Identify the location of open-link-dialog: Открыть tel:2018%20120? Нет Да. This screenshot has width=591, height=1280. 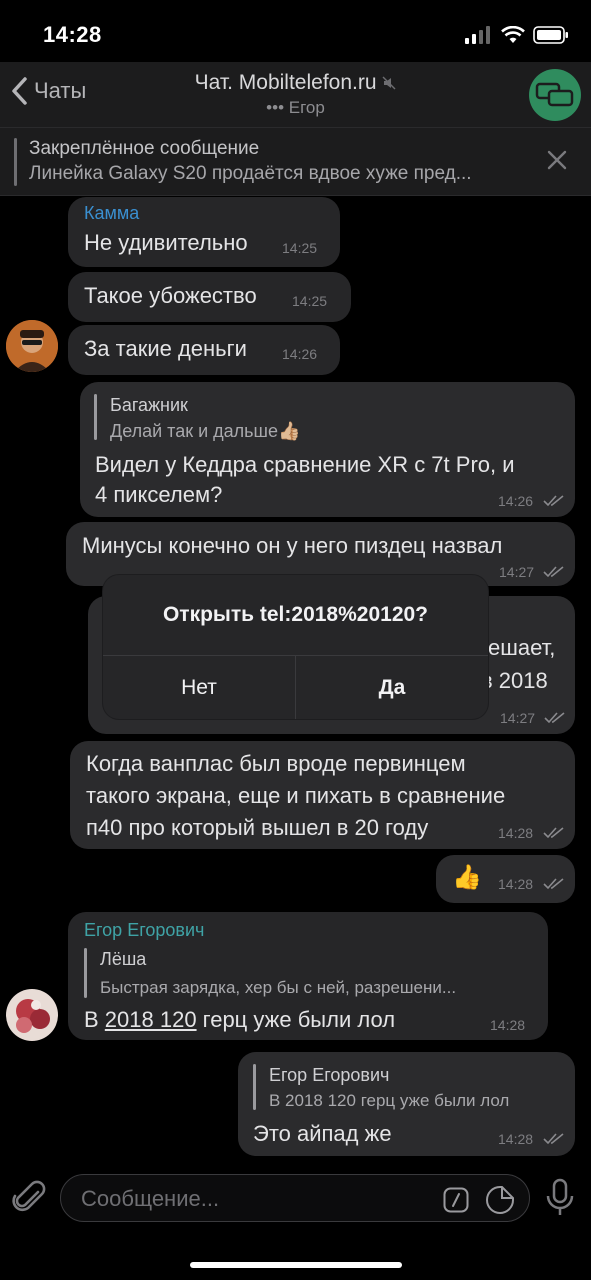
(295, 647).